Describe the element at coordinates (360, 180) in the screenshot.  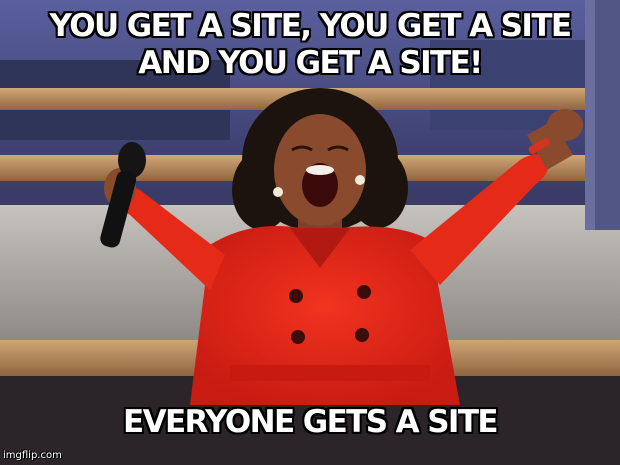
I see `earring-right` at that location.